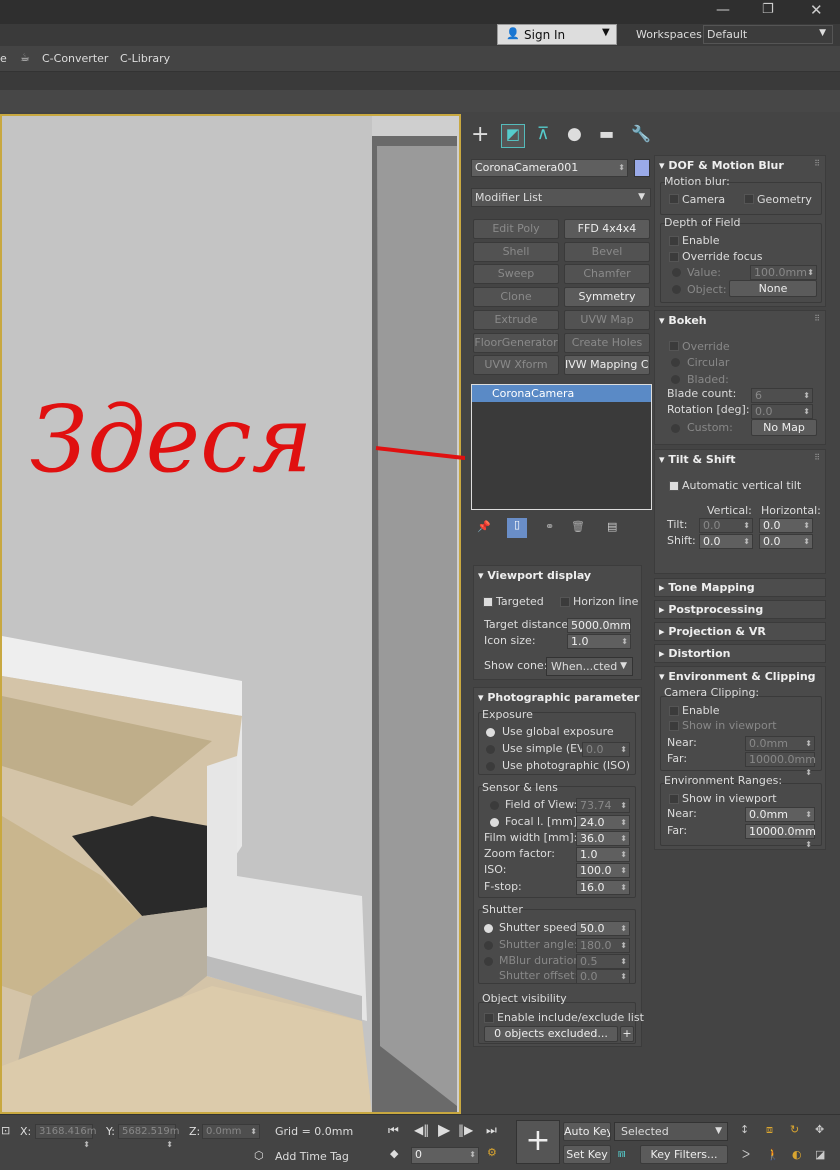 The height and width of the screenshot is (1170, 840). I want to click on targeted-checkbox, so click(488, 602).